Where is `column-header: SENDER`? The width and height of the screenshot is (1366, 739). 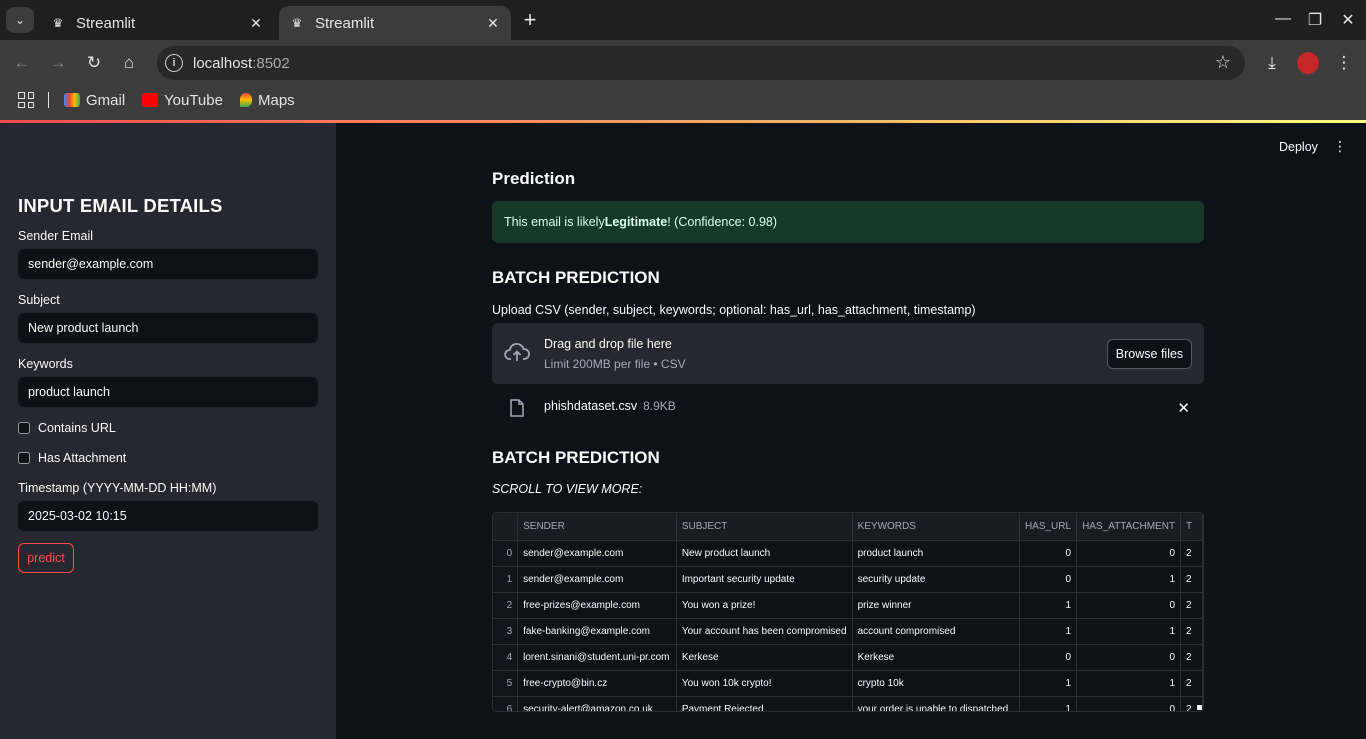
column-header: SENDER is located at coordinates (597, 527).